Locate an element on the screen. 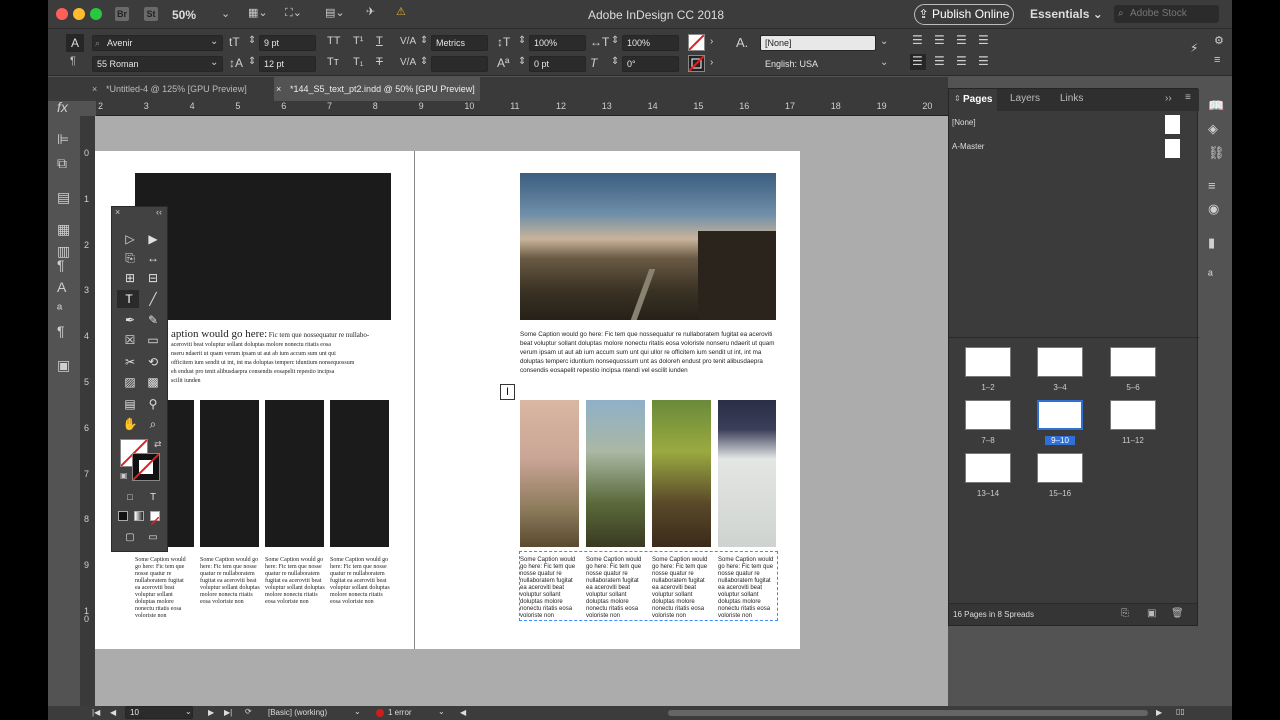  apply-gradient-button is located at coordinates (139, 516).